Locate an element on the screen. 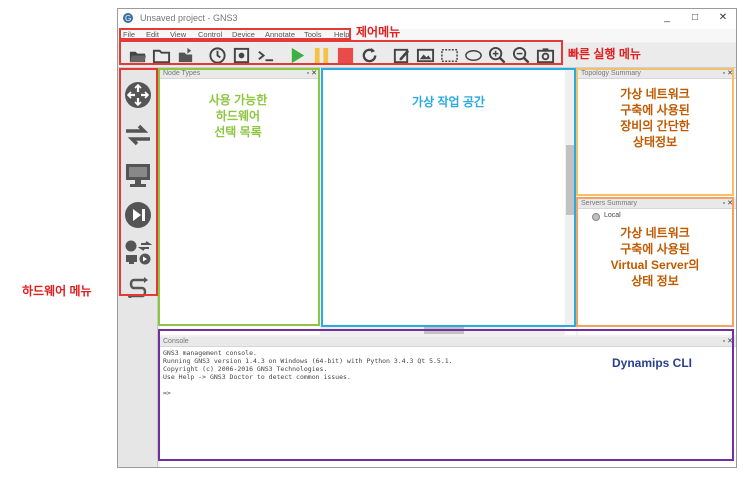  annotation-line: Virtual Server의 is located at coordinates (655, 265).